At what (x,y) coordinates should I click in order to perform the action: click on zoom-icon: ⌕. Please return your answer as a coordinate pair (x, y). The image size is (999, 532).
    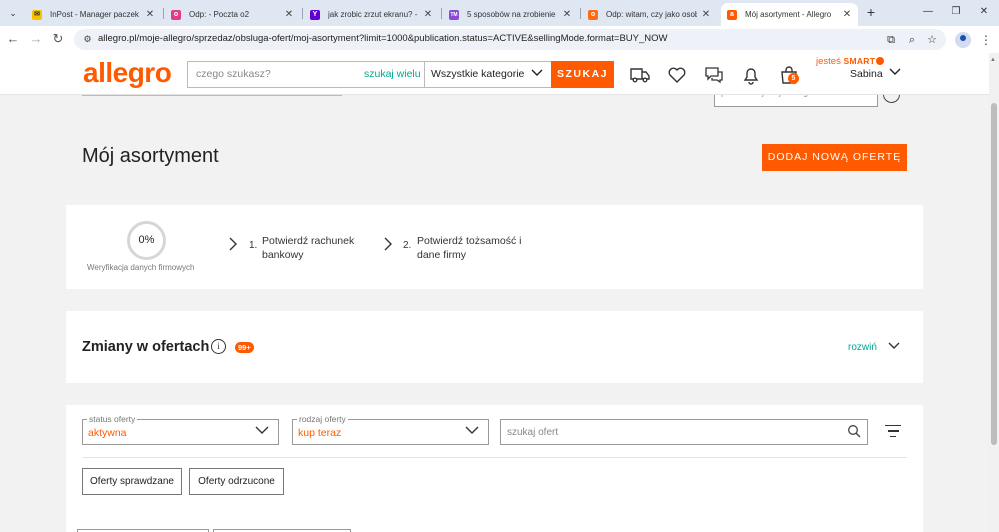
    Looking at the image, I should click on (912, 40).